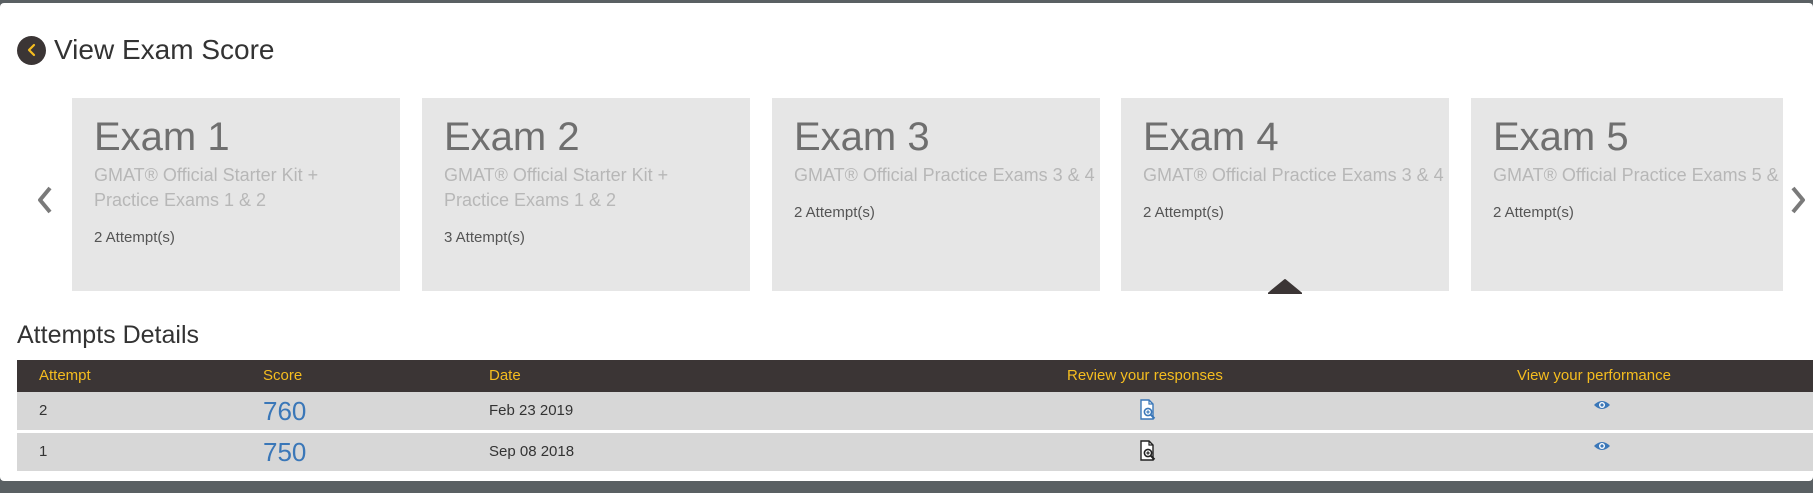  I want to click on exam-card-subtitle: GMAT® Official Practice Exams 5 & 6, so click(1638, 175).